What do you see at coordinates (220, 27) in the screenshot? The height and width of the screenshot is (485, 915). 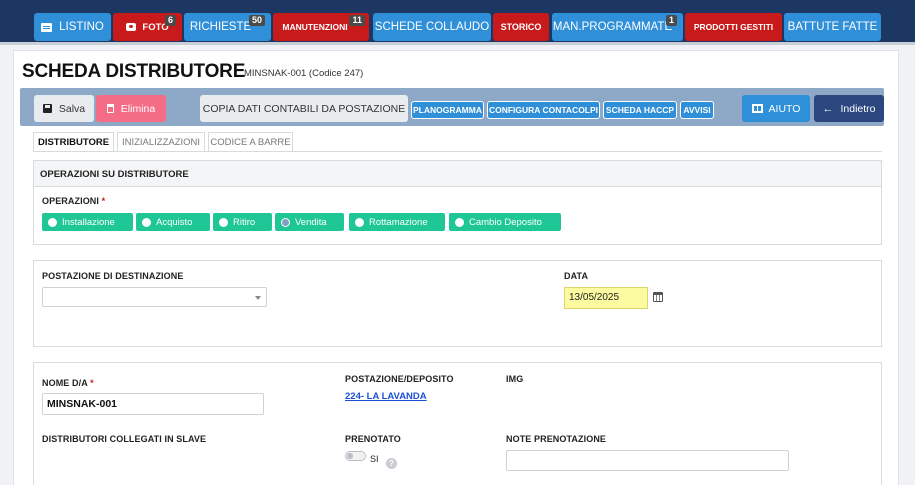 I see `nav-richieste-label: RICHIESTE` at bounding box center [220, 27].